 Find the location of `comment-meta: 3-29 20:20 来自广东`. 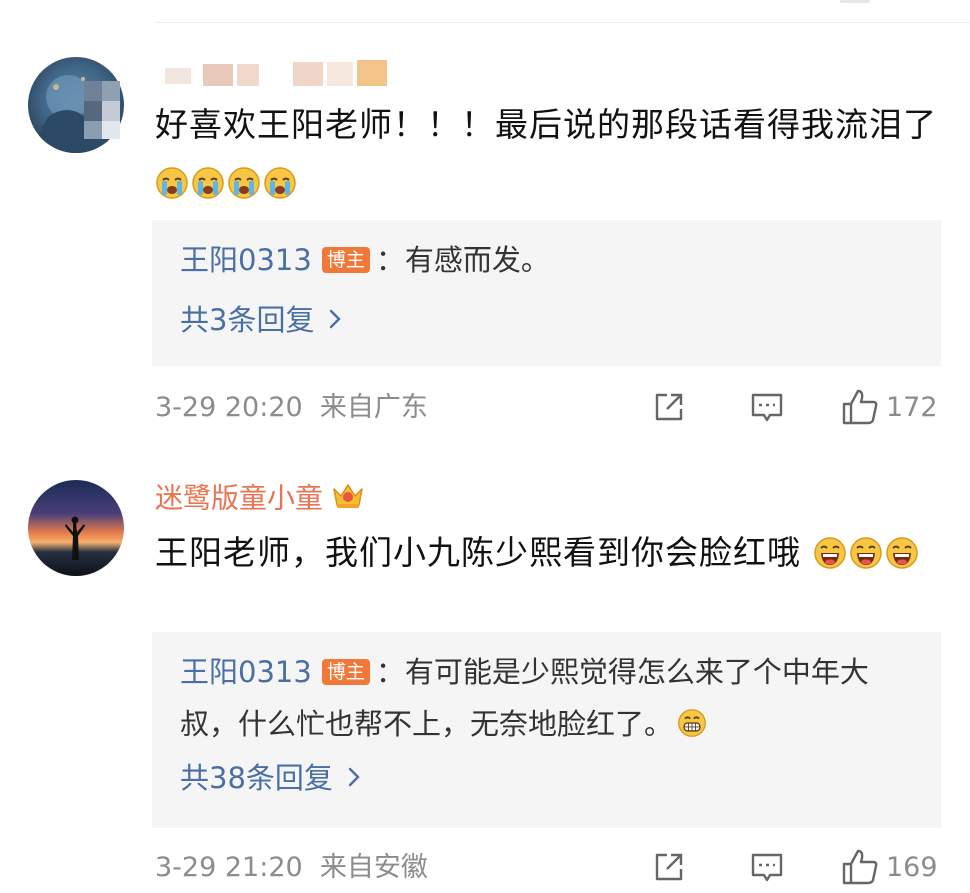

comment-meta: 3-29 20:20 来自广东 is located at coordinates (291, 408).